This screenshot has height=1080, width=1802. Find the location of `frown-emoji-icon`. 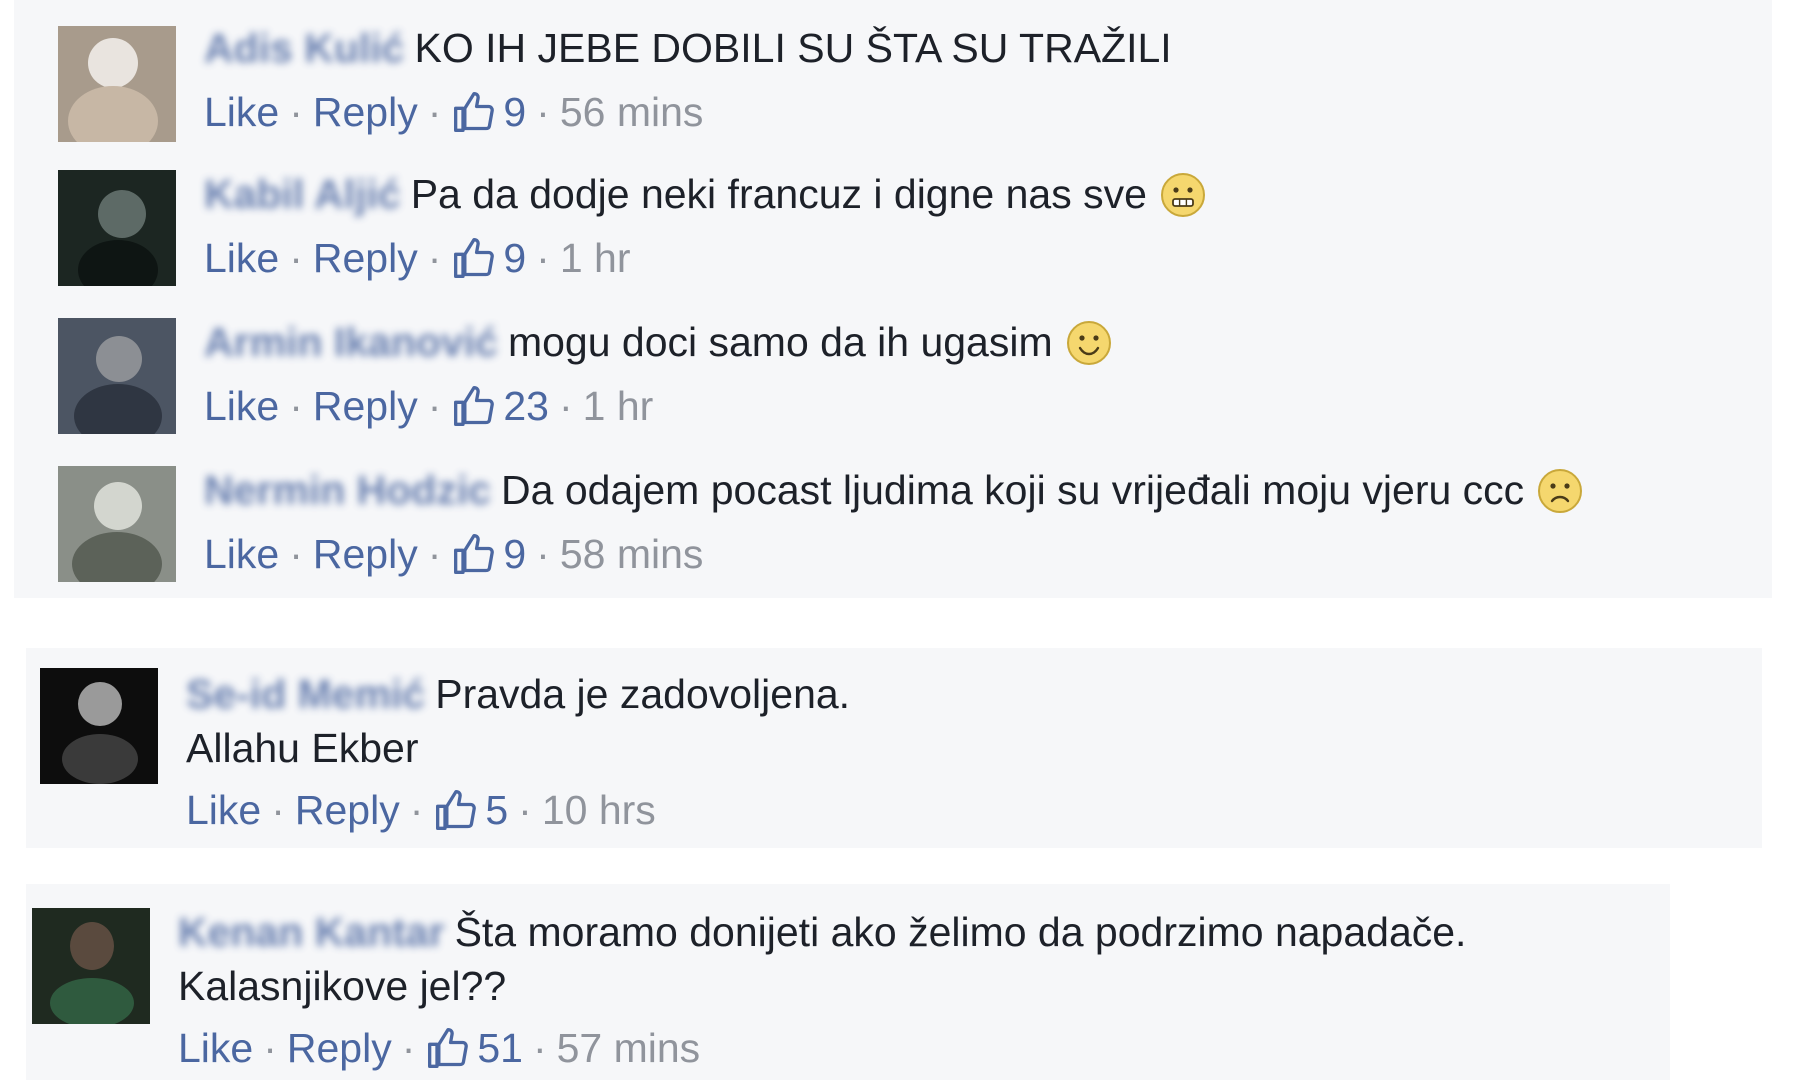

frown-emoji-icon is located at coordinates (1560, 491).